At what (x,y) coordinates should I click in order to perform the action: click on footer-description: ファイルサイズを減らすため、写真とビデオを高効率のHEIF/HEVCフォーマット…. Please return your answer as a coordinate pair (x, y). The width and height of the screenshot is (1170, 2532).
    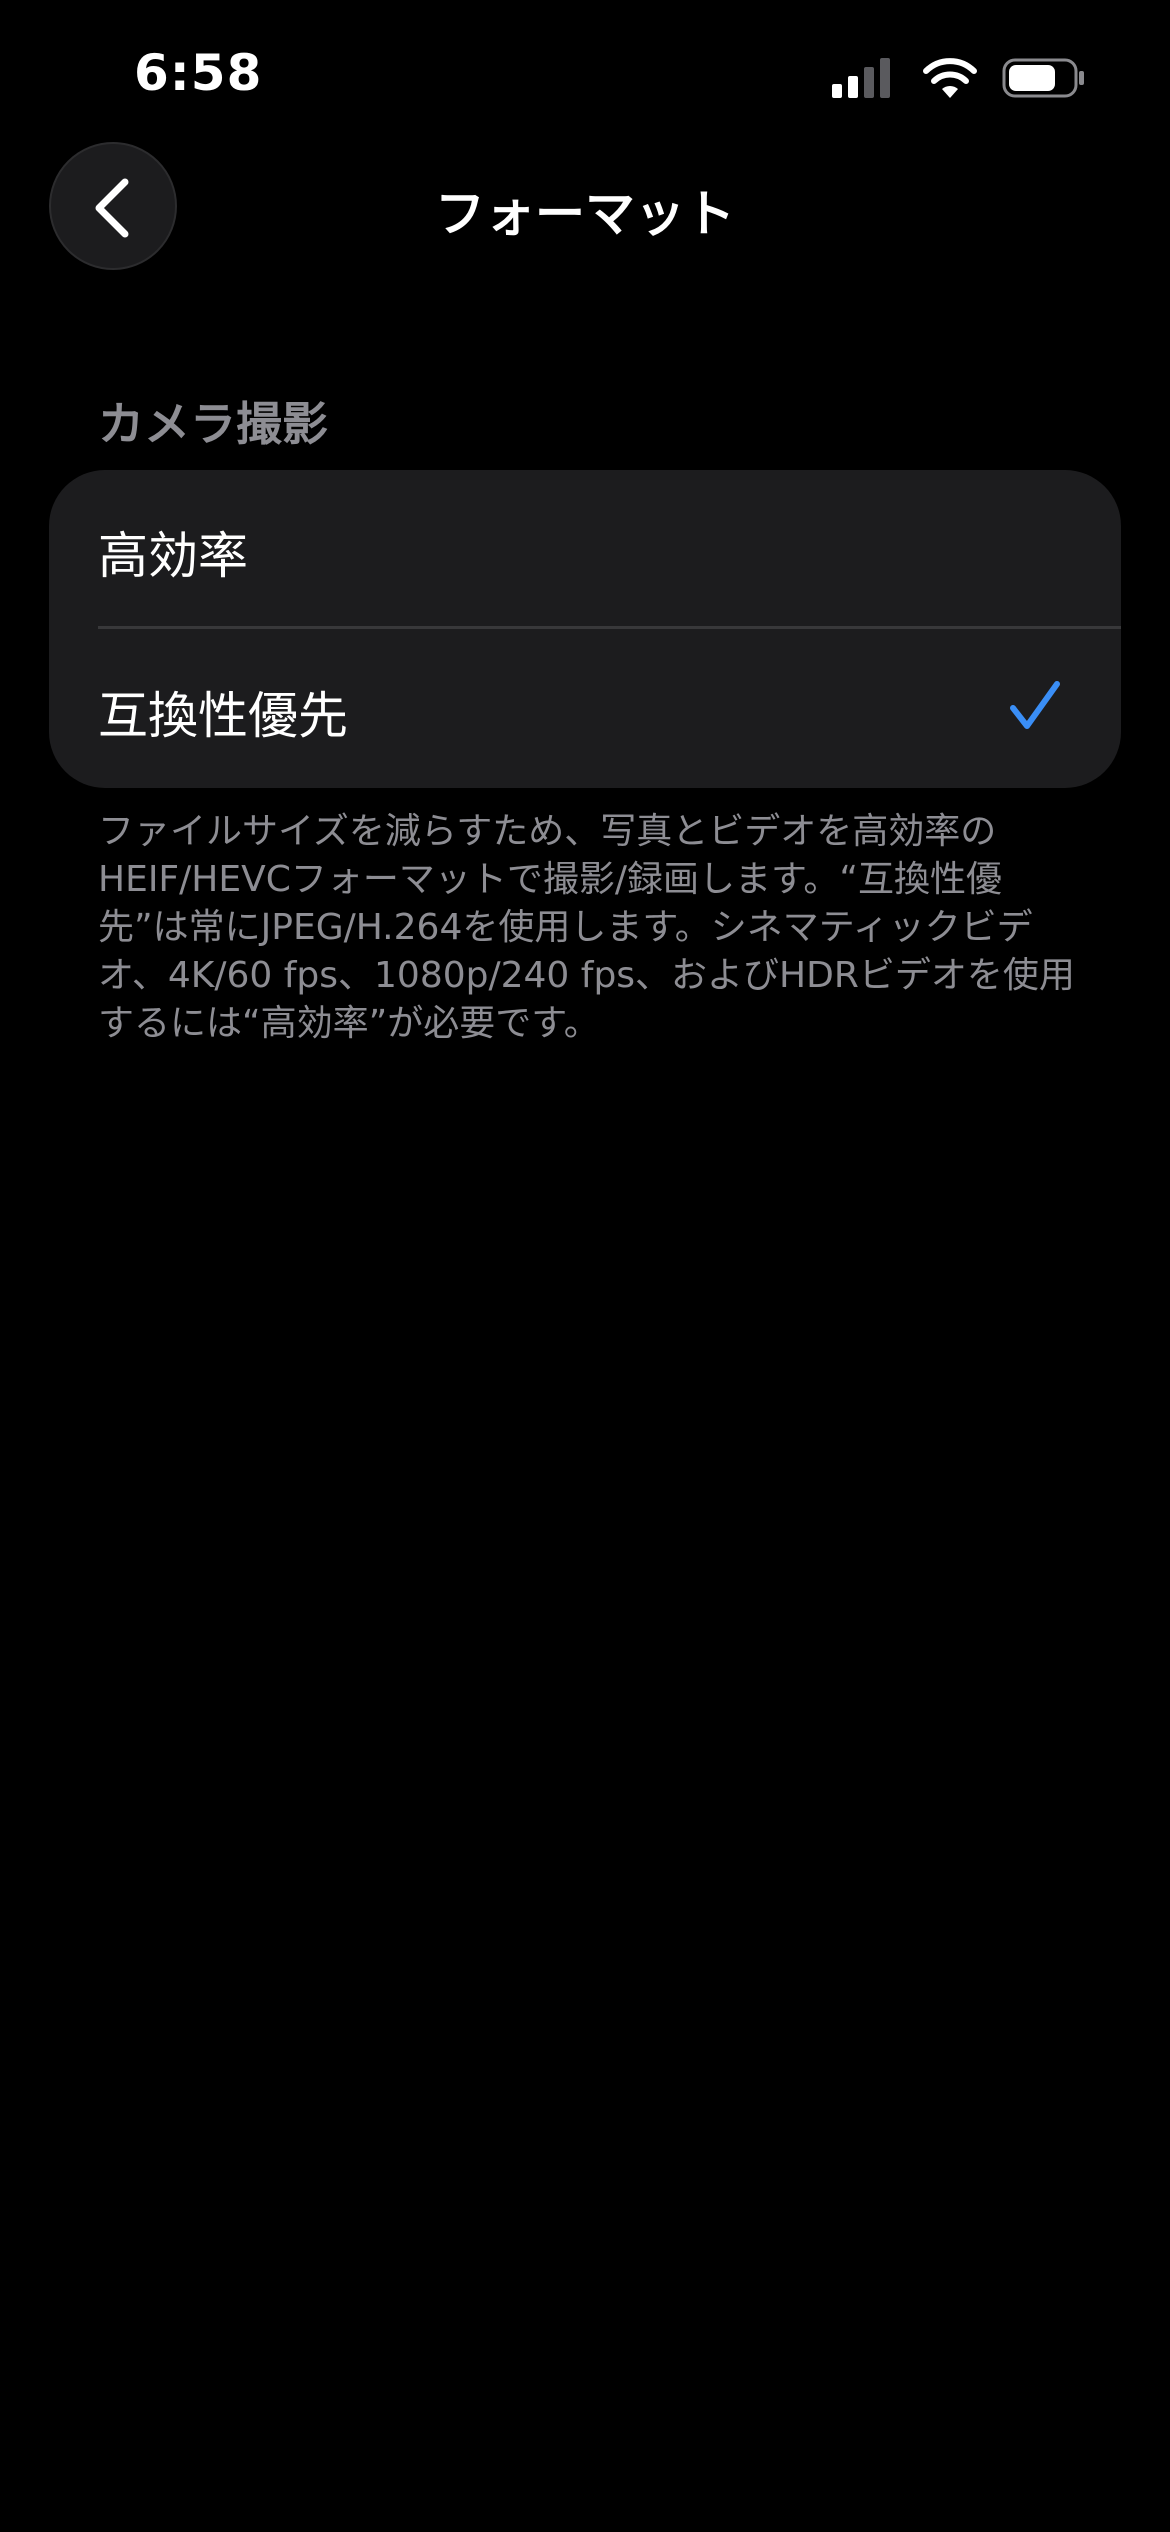
    Looking at the image, I should click on (586, 927).